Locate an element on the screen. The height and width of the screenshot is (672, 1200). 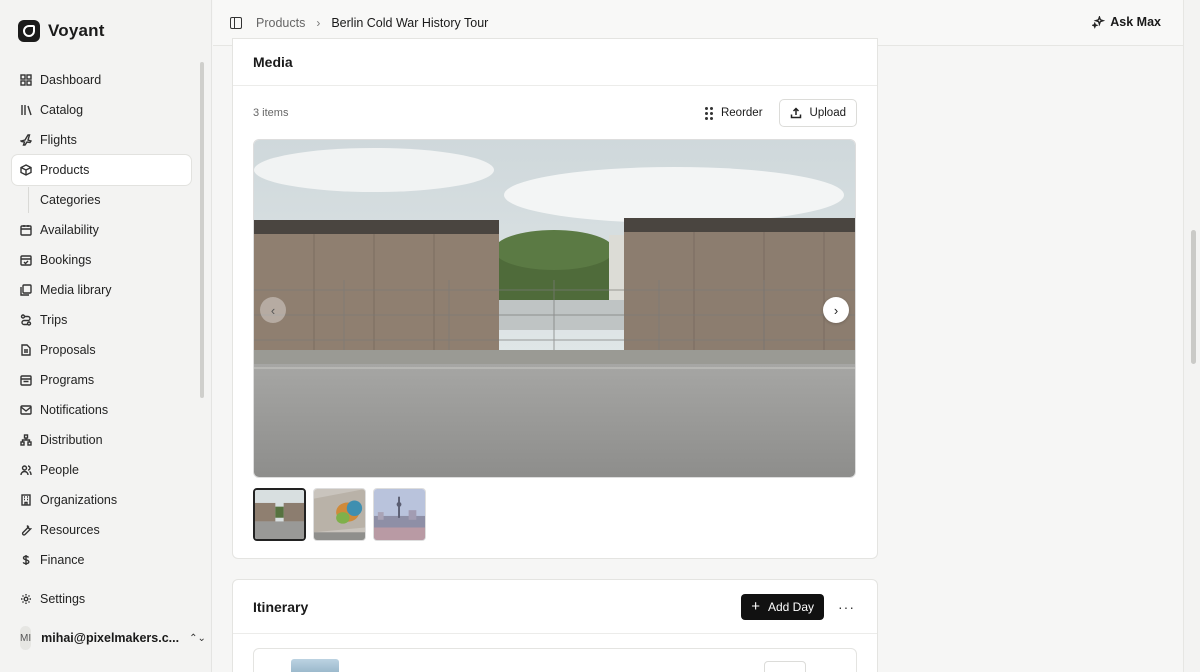
reorder-button: Reorder is located at coordinates (733, 113).